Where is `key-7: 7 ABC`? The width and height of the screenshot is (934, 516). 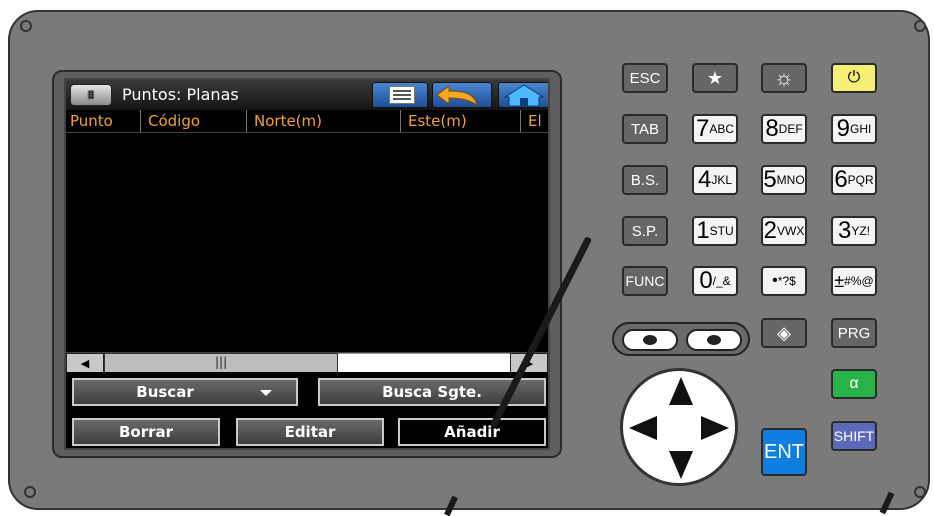
key-7: 7 ABC is located at coordinates (715, 129).